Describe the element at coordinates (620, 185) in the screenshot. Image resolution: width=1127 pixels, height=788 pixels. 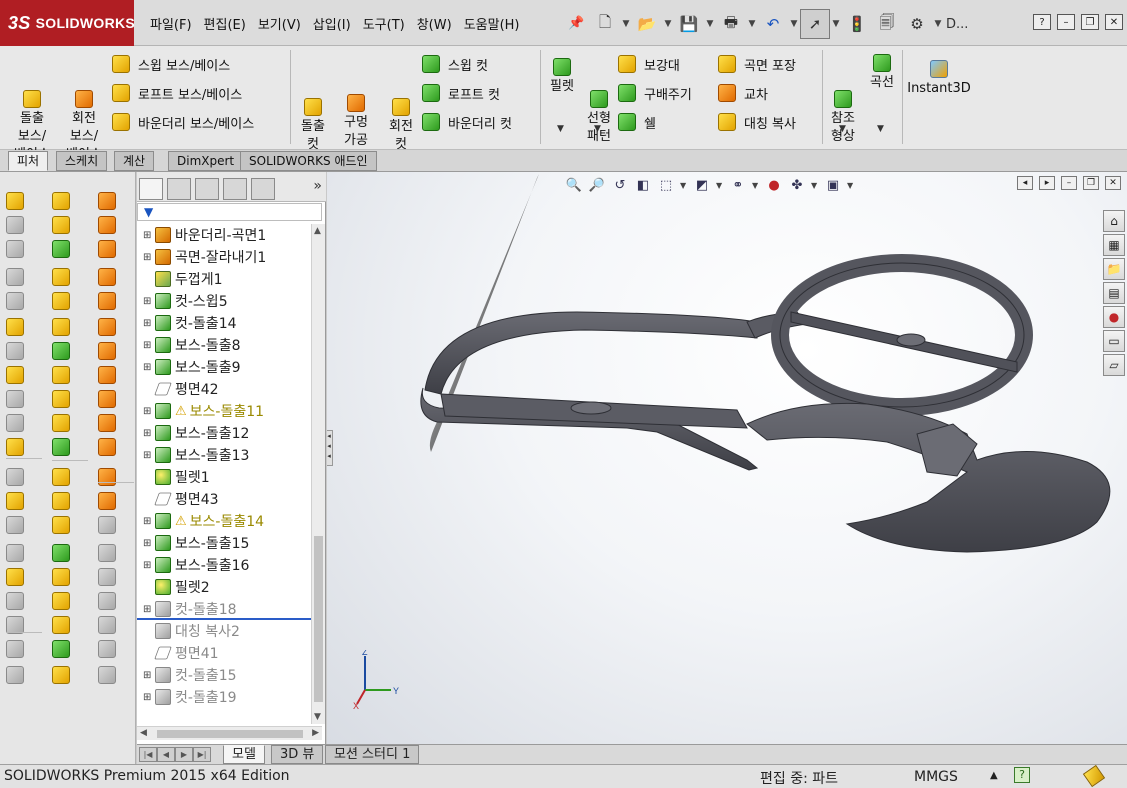
I see `previous-view-icon: ↺` at that location.